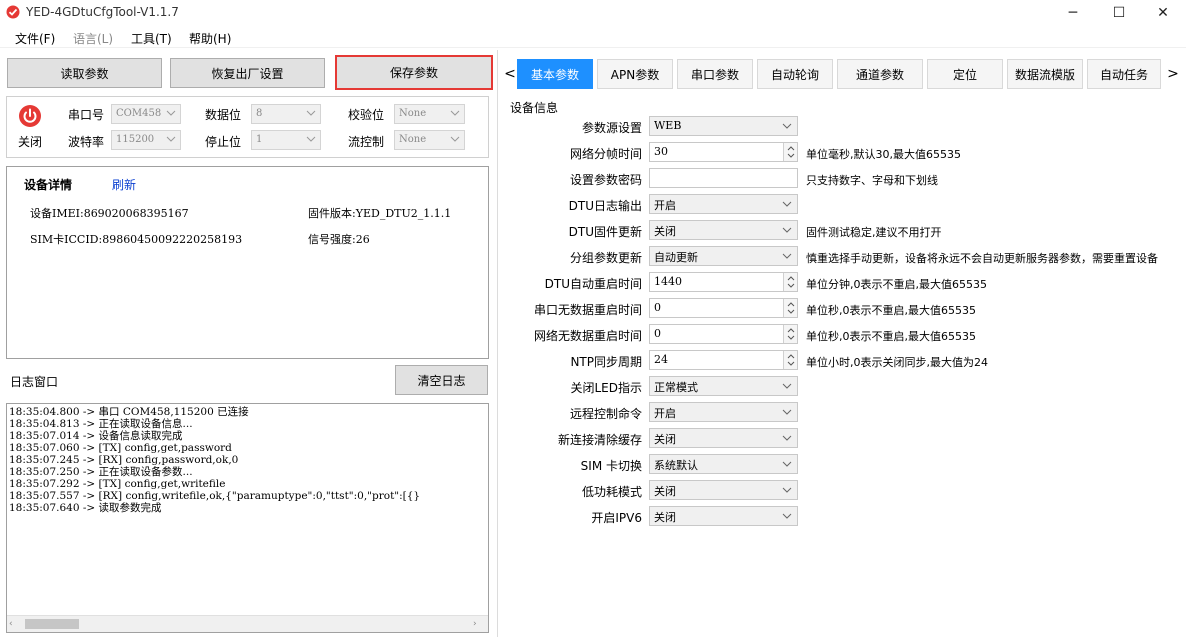  What do you see at coordinates (534, 108) in the screenshot?
I see `group-title: 设备信息` at bounding box center [534, 108].